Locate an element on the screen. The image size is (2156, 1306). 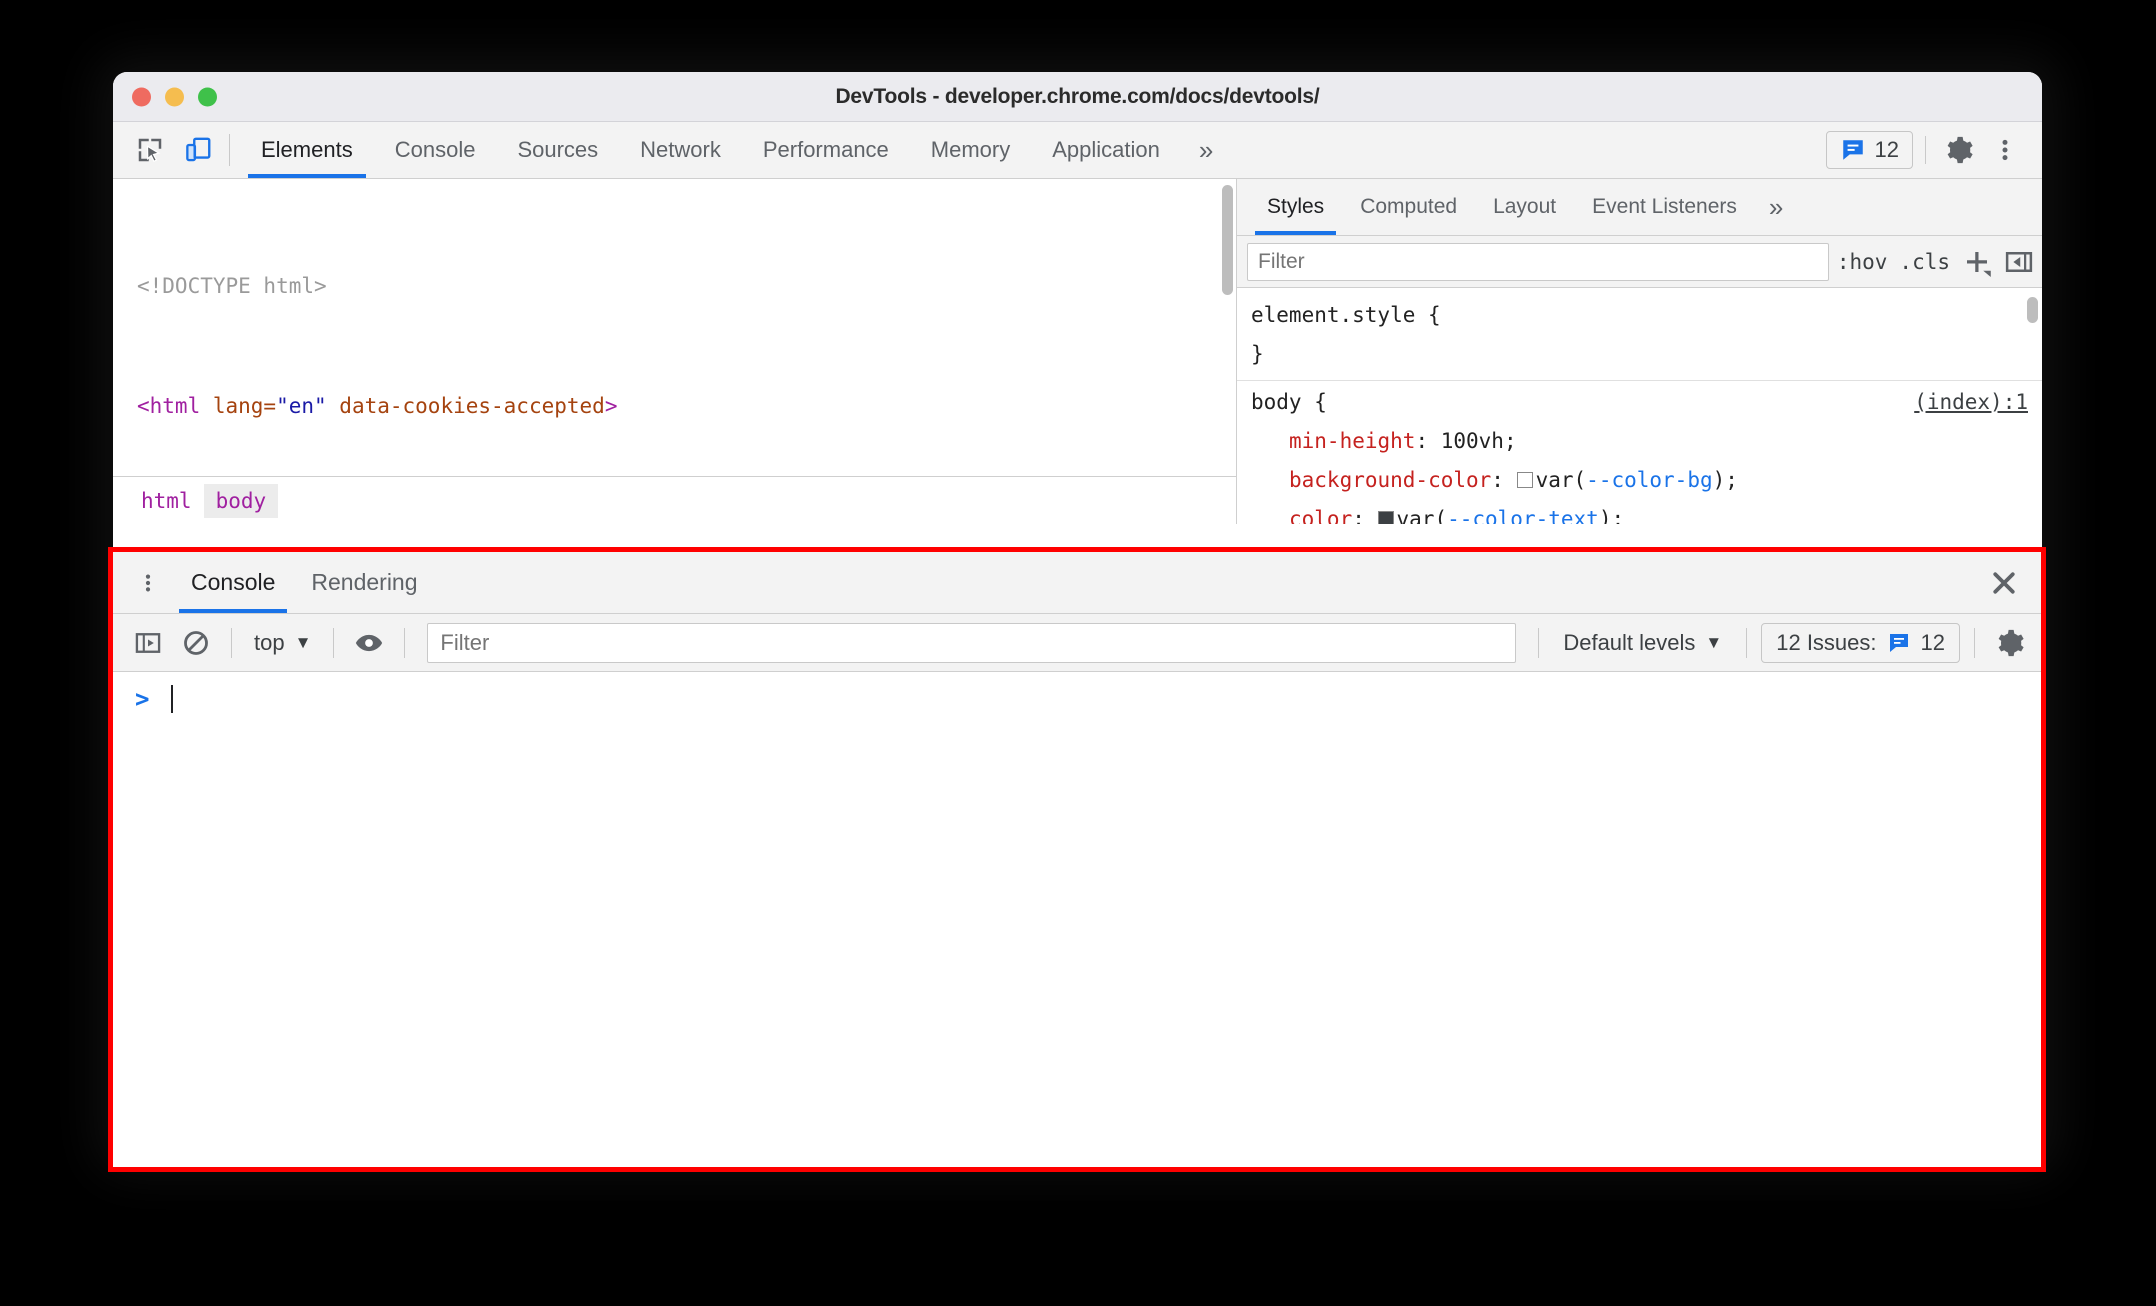
inspect-cursor-icon is located at coordinates (150, 150).